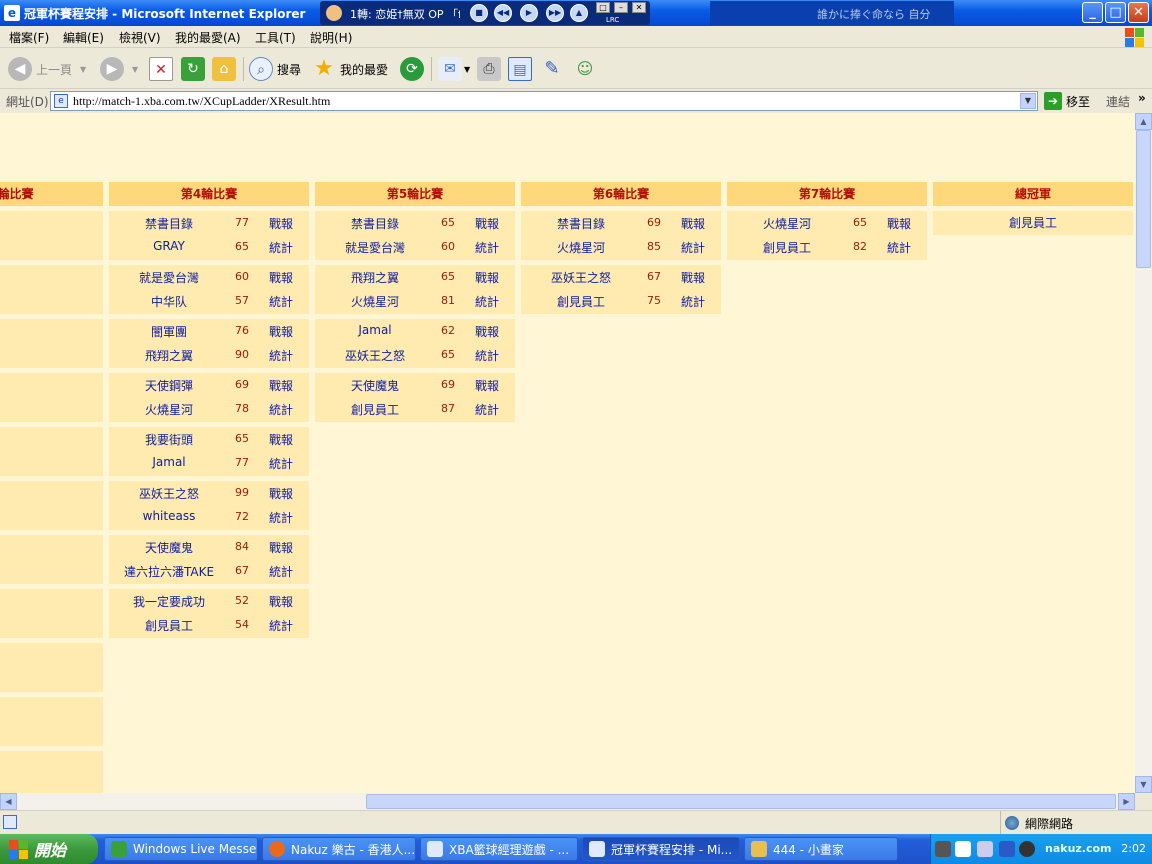 The height and width of the screenshot is (864, 1152). I want to click on mail-dropdown-icon: ▼, so click(467, 69).